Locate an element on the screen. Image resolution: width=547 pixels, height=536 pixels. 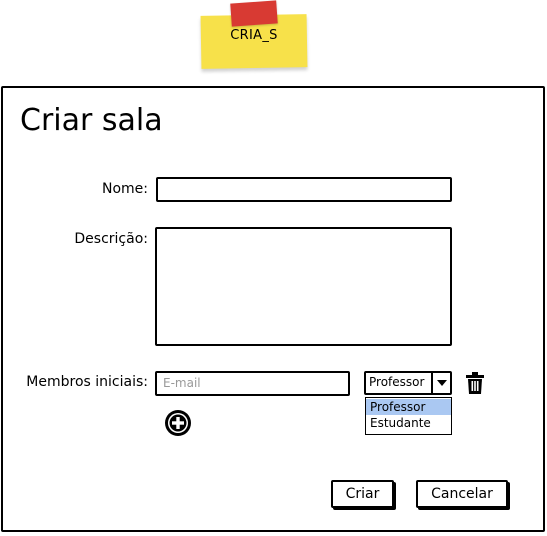
plus-circle-icon is located at coordinates (178, 423).